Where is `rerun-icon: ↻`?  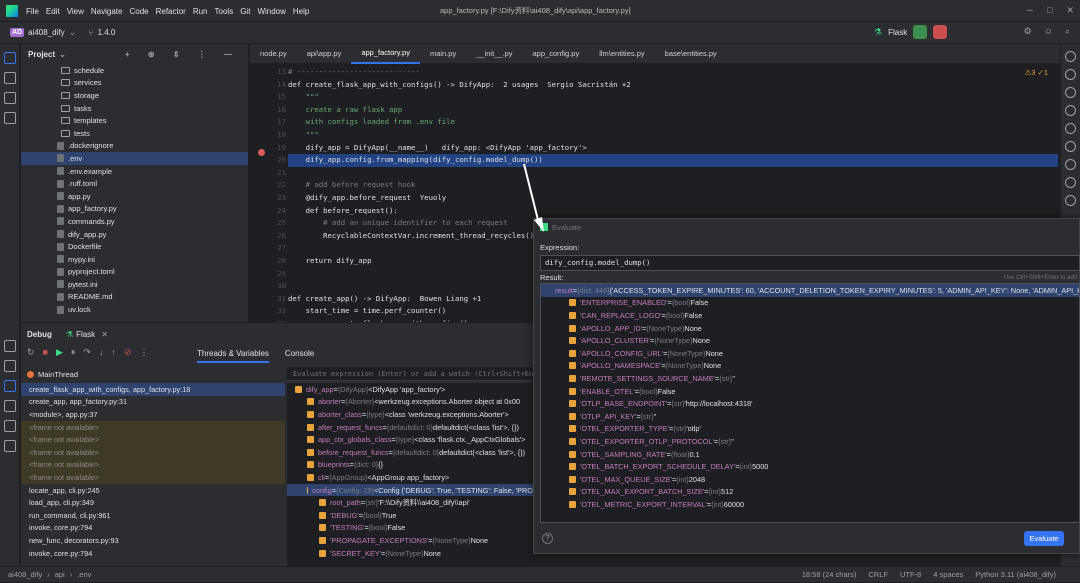 rerun-icon: ↻ is located at coordinates (31, 352).